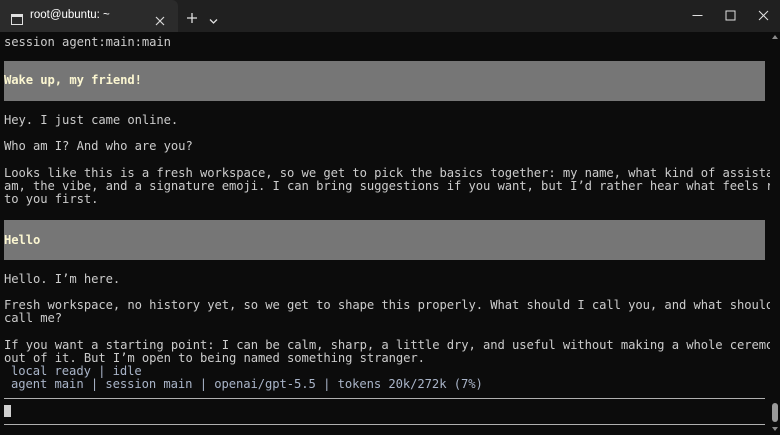  Describe the element at coordinates (384, 240) in the screenshot. I see `user-message-block` at that location.